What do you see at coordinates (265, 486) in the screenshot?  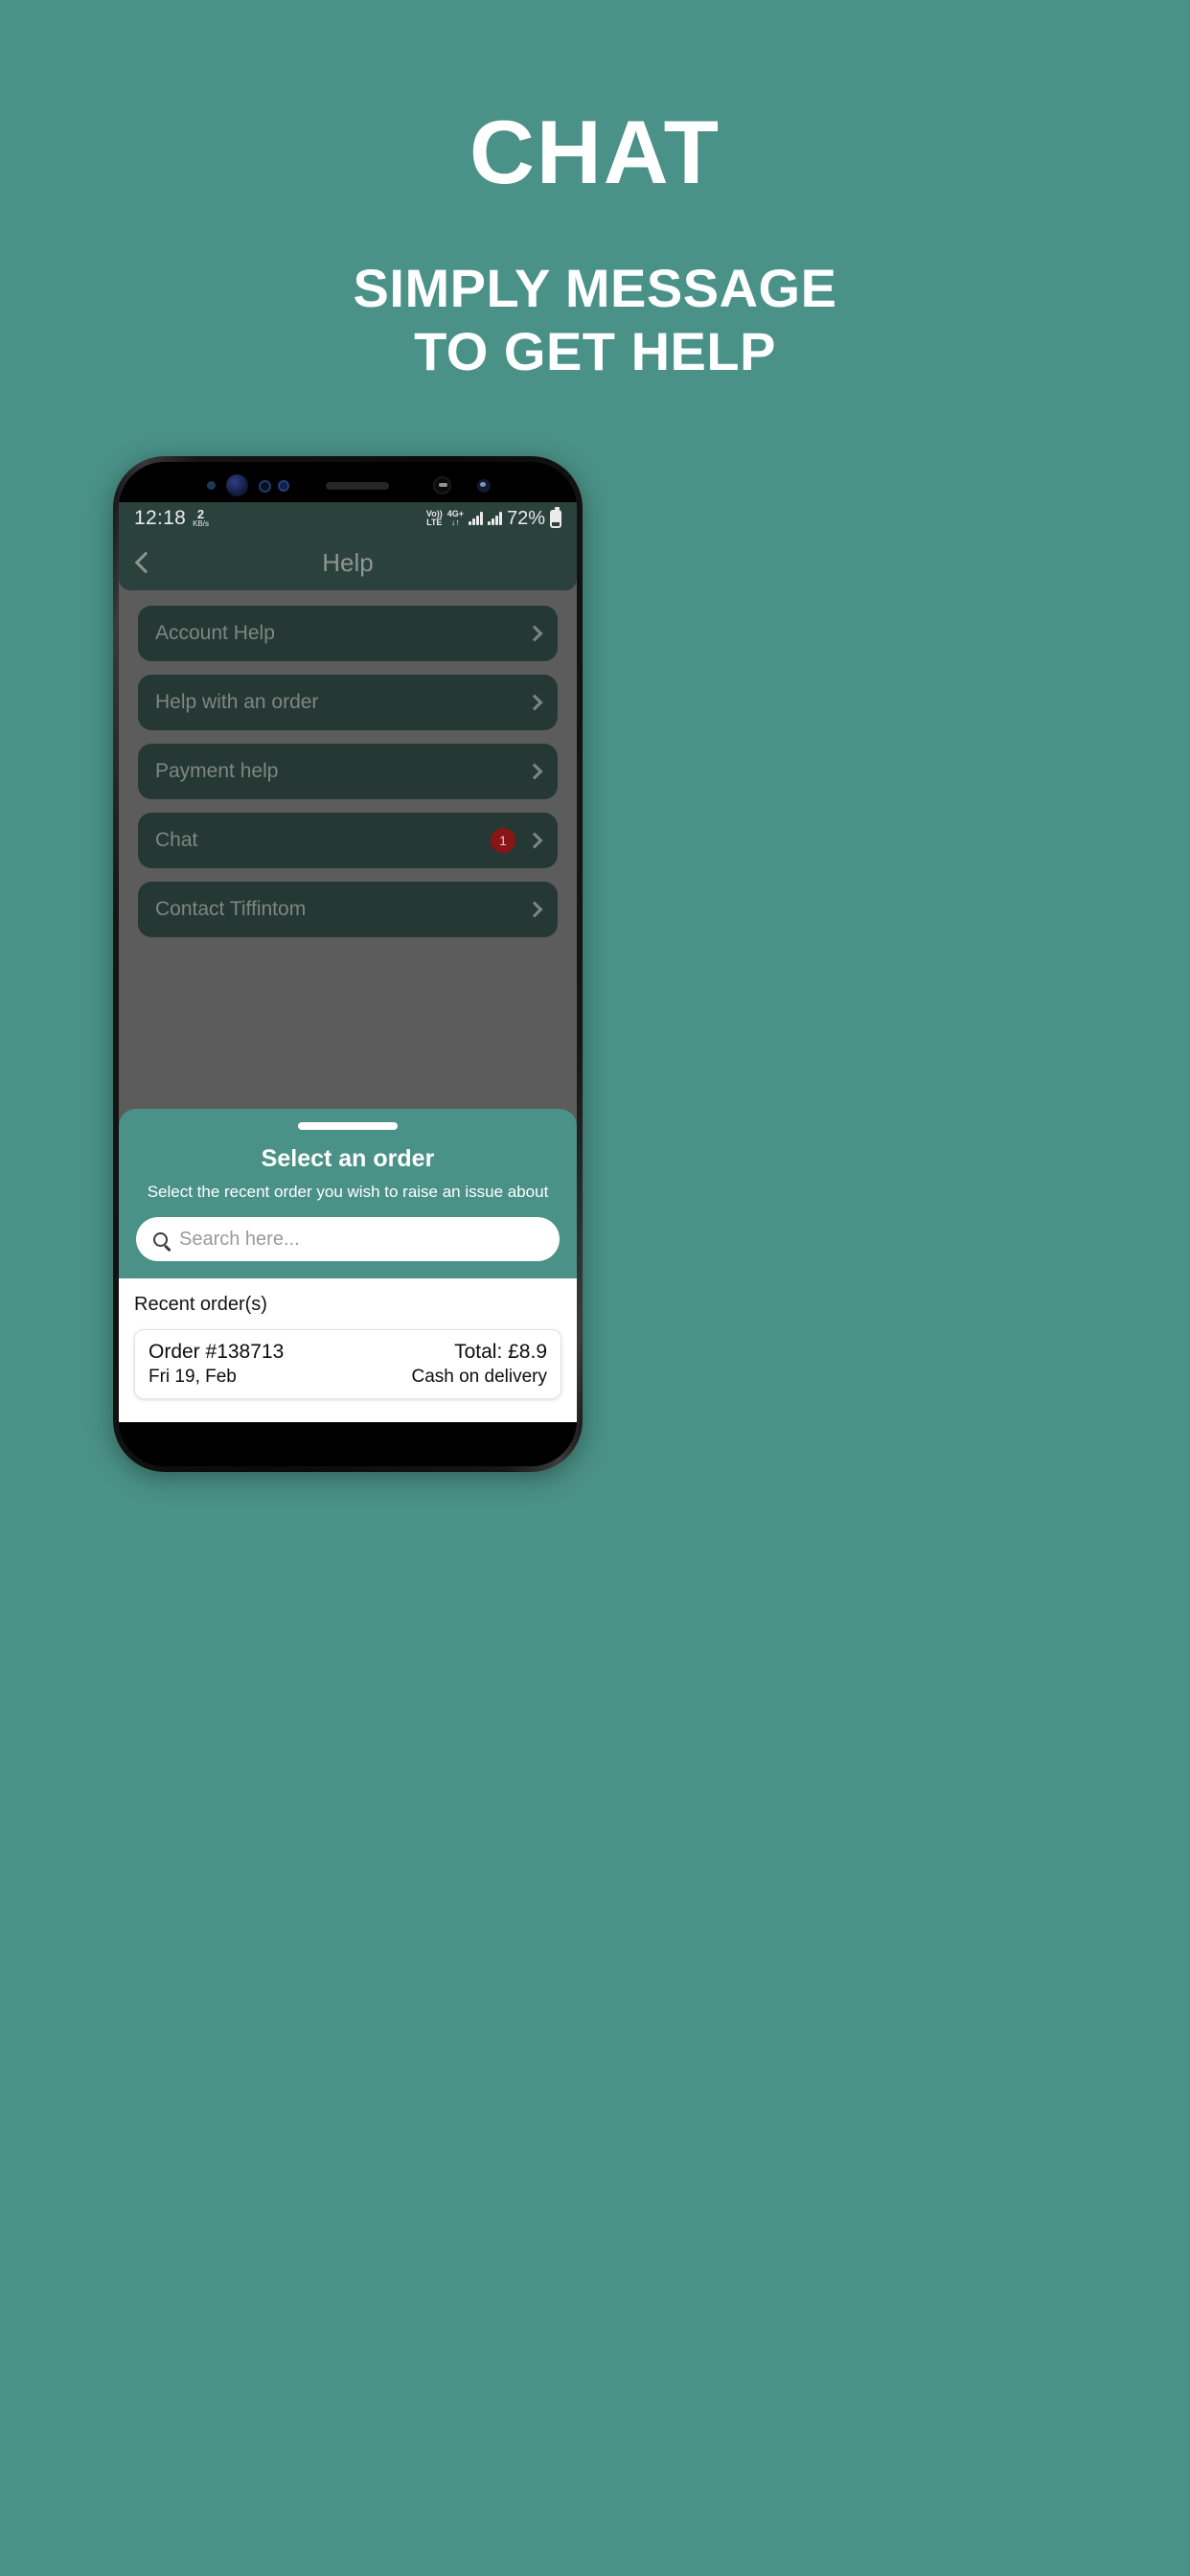 I see `iris-sensor-icon` at bounding box center [265, 486].